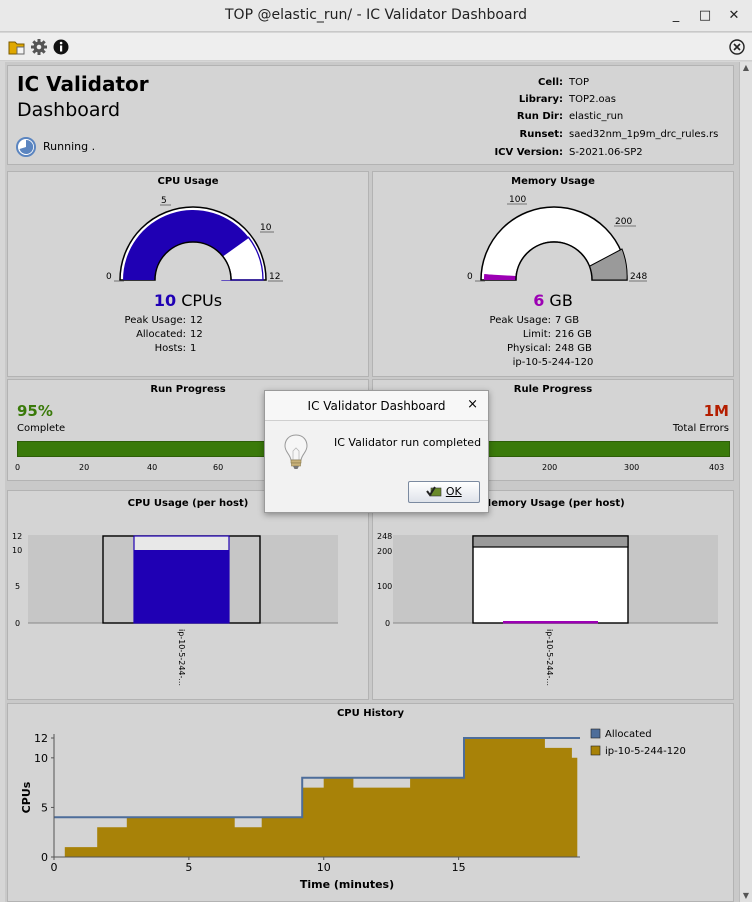  What do you see at coordinates (459, 867) in the screenshot?
I see `history-xtick-label: 15` at bounding box center [459, 867].